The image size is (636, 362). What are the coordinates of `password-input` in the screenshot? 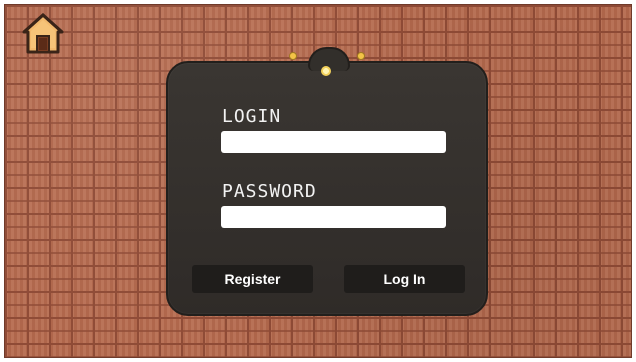 It's located at (333, 217).